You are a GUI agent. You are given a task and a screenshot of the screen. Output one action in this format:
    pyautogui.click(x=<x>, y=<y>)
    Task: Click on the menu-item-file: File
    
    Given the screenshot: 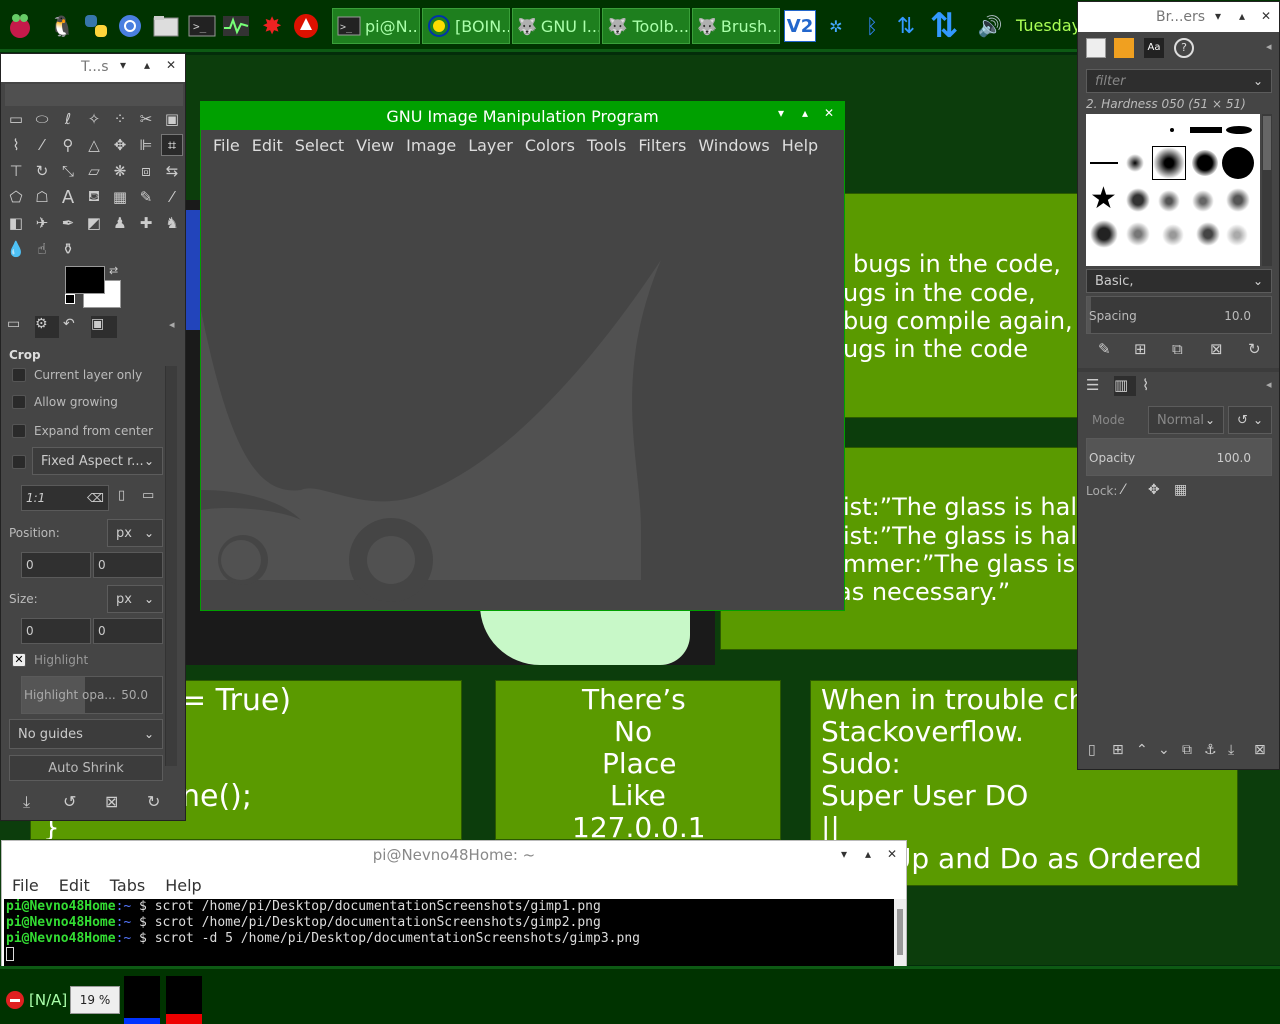 What is the action you would take?
    pyautogui.click(x=25, y=885)
    